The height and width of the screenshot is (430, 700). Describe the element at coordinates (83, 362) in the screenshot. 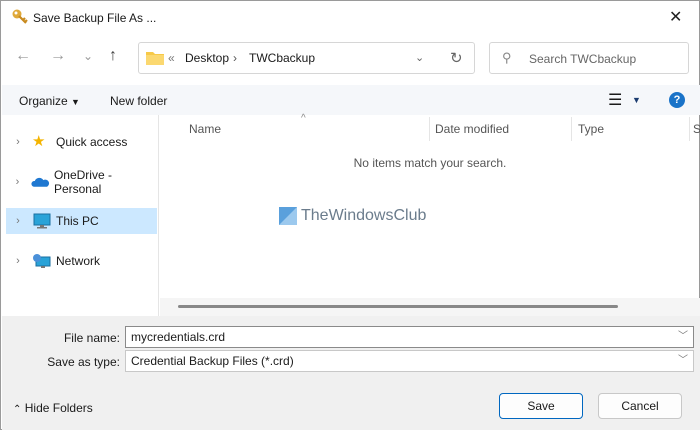

I see `save-as-type-label: Save as type:` at that location.